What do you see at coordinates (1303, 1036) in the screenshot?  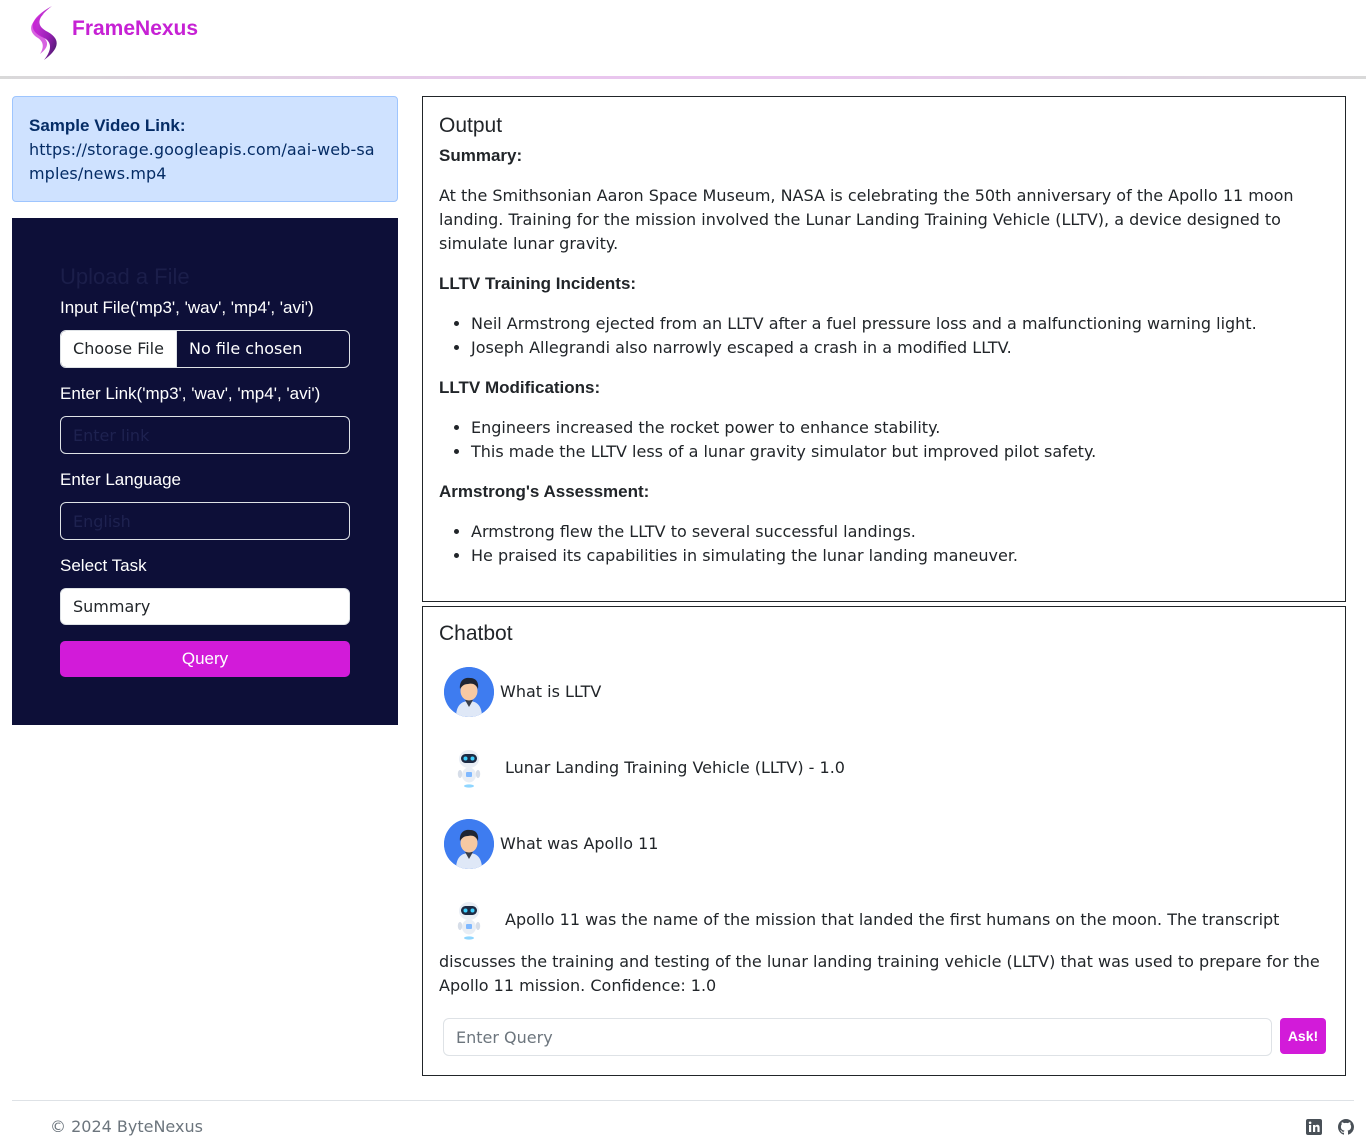 I see `ask-button: Ask!` at bounding box center [1303, 1036].